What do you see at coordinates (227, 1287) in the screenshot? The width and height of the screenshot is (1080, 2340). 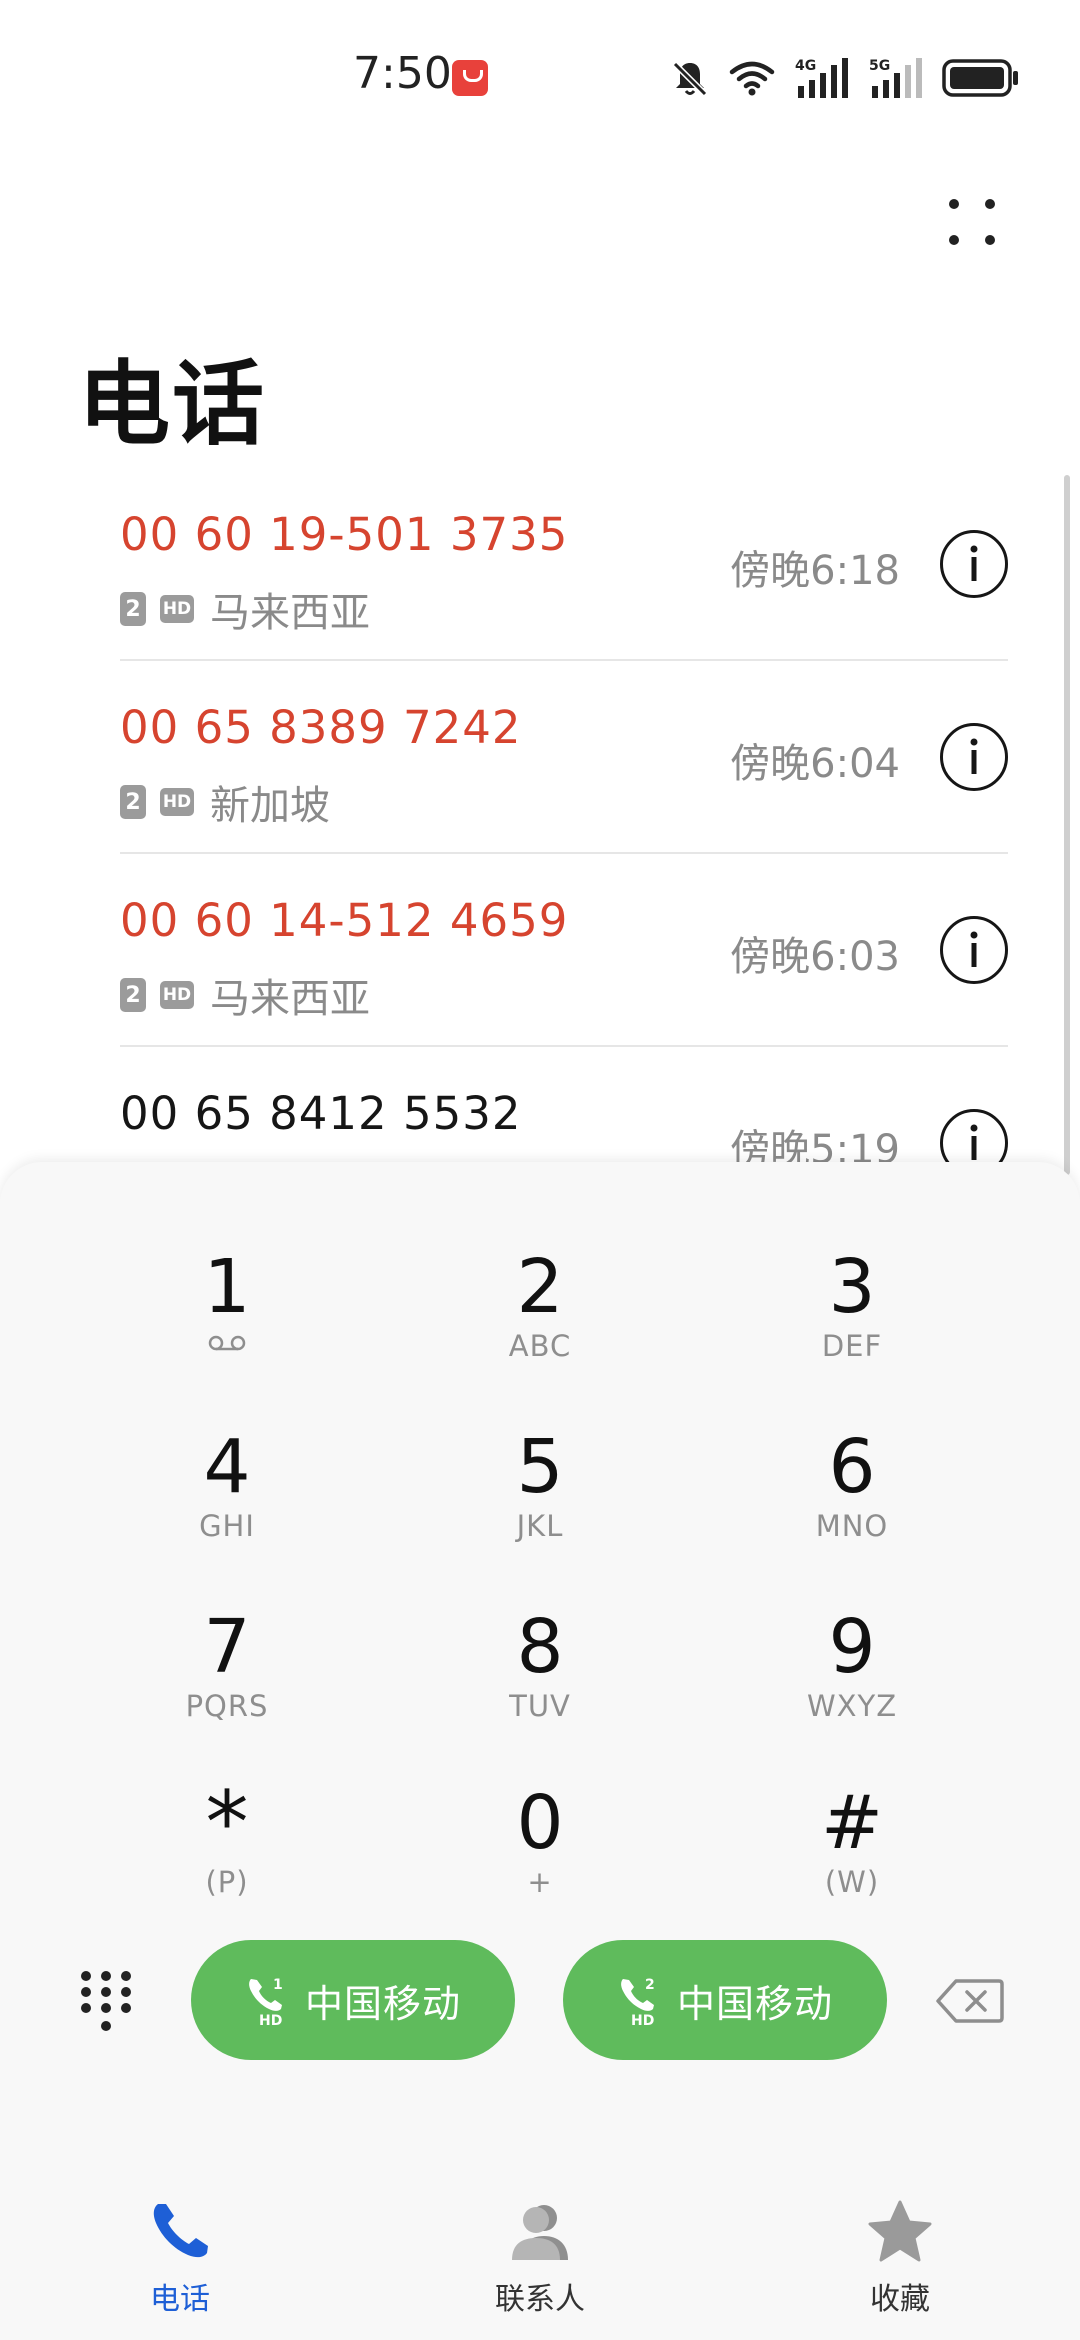 I see `key-digit: 1` at bounding box center [227, 1287].